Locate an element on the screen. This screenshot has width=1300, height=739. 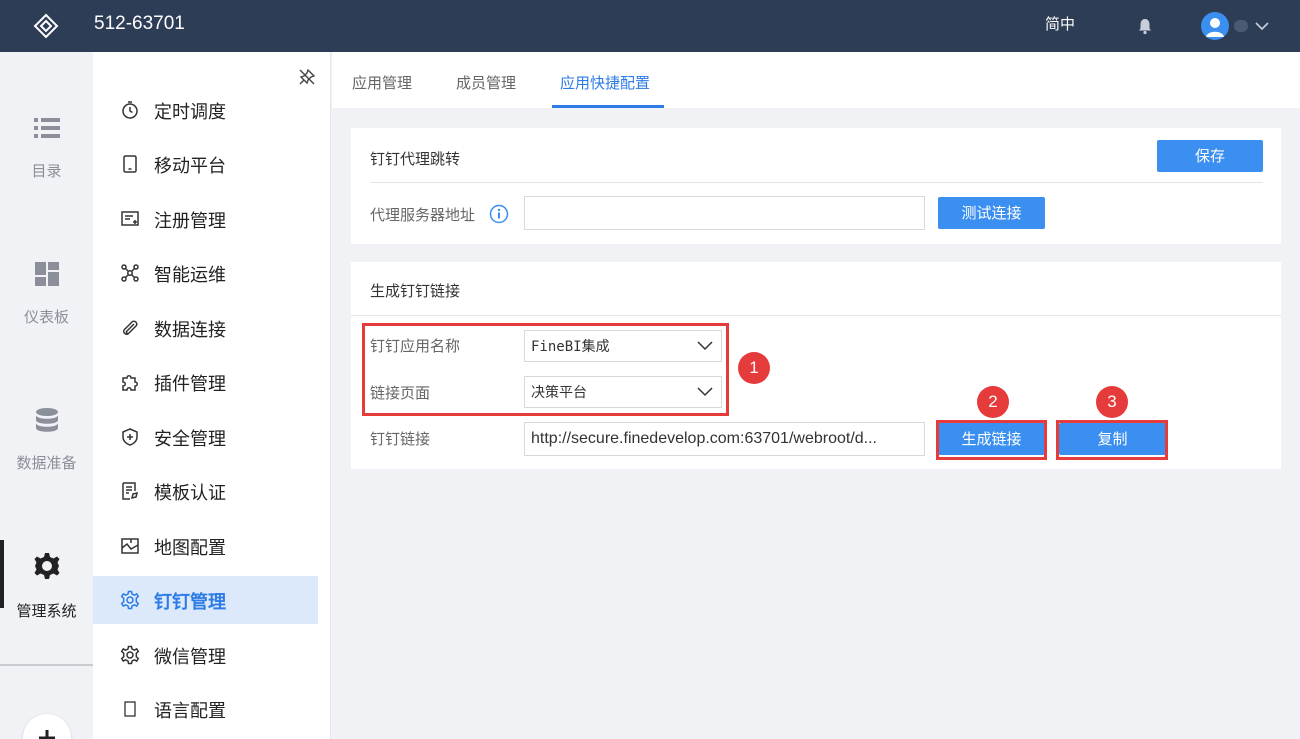
shield-icon is located at coordinates (130, 437).